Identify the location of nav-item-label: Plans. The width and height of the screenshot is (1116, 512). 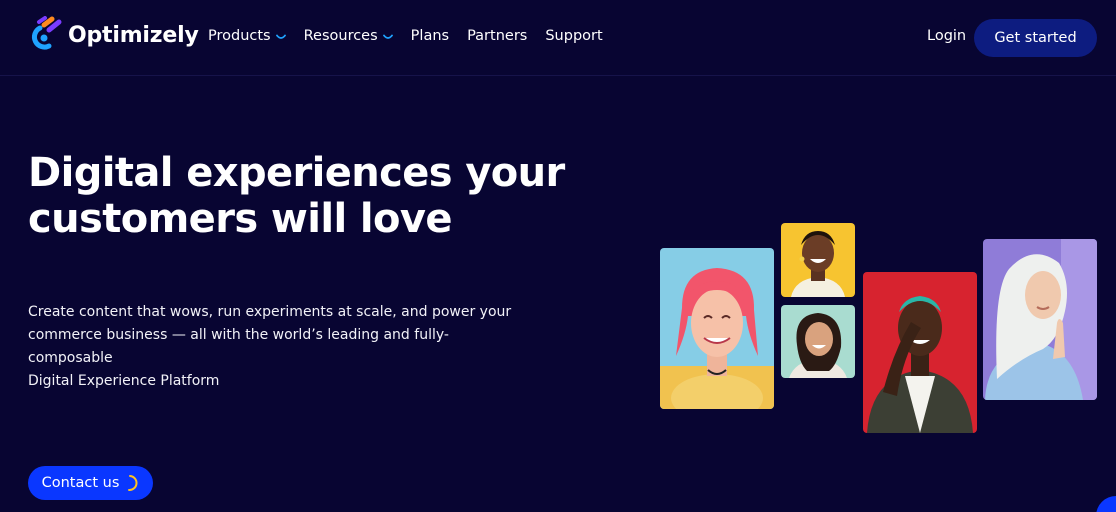
(430, 36).